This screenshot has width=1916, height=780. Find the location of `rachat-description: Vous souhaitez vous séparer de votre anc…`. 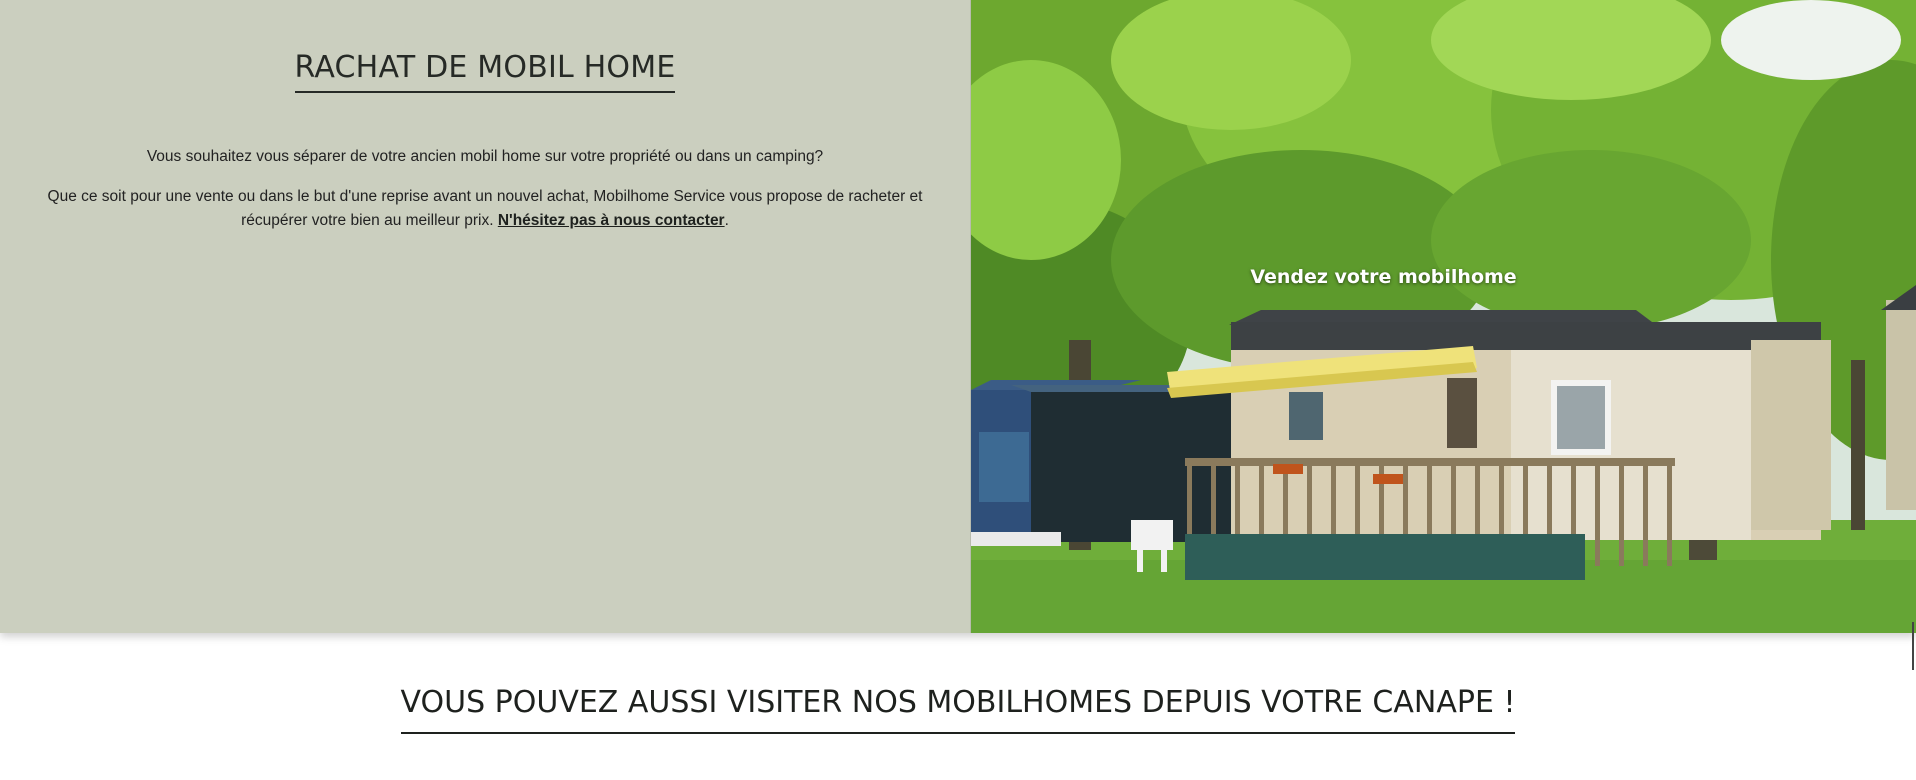

rachat-description: Vous souhaitez vous séparer de votre anc… is located at coordinates (485, 189).